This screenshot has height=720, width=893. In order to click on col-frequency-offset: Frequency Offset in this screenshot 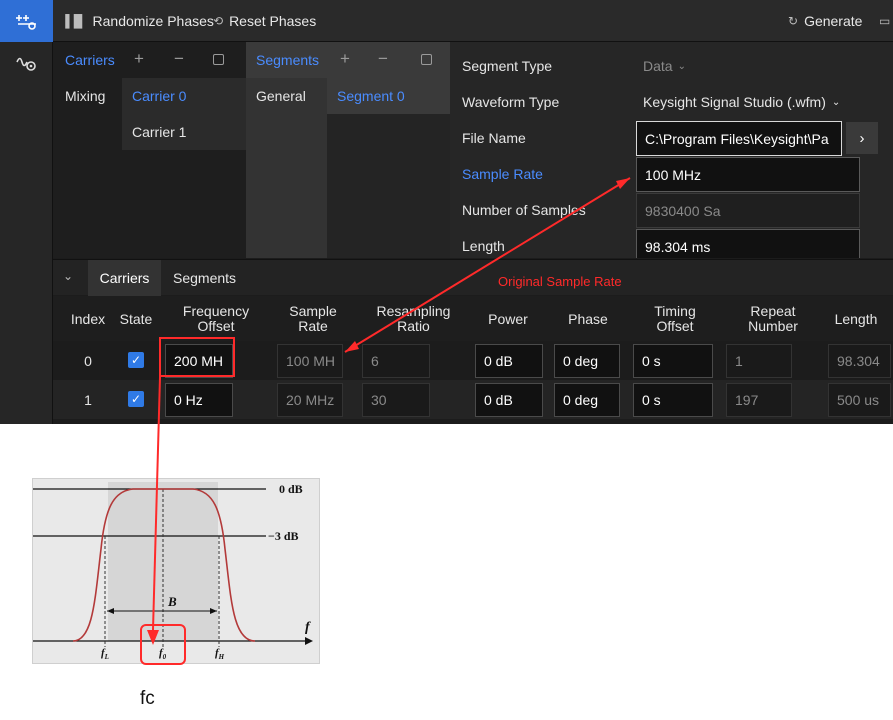, I will do `click(216, 319)`.